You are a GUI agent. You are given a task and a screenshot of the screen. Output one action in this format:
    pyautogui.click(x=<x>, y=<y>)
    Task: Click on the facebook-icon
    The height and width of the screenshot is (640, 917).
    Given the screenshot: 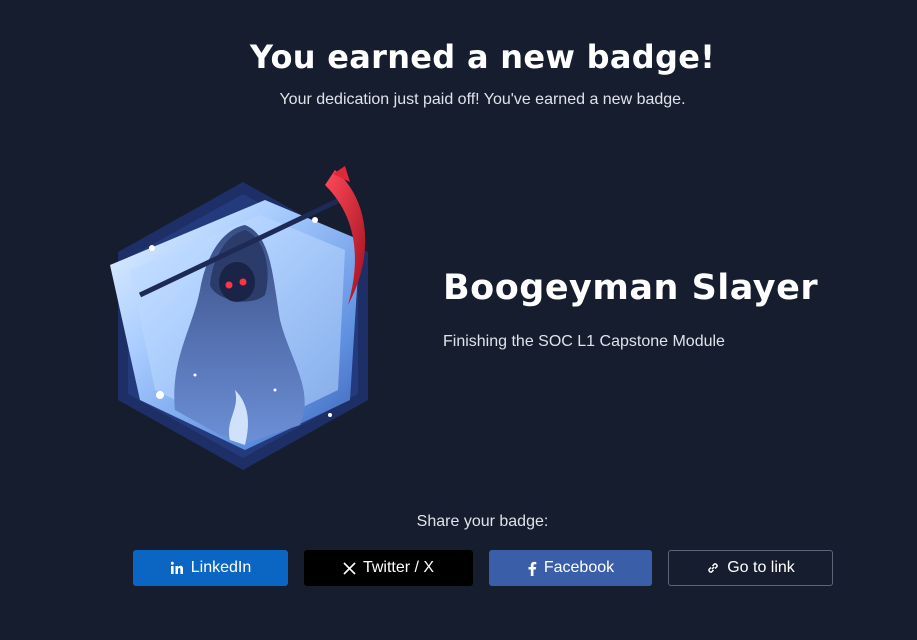 What is the action you would take?
    pyautogui.click(x=532, y=568)
    